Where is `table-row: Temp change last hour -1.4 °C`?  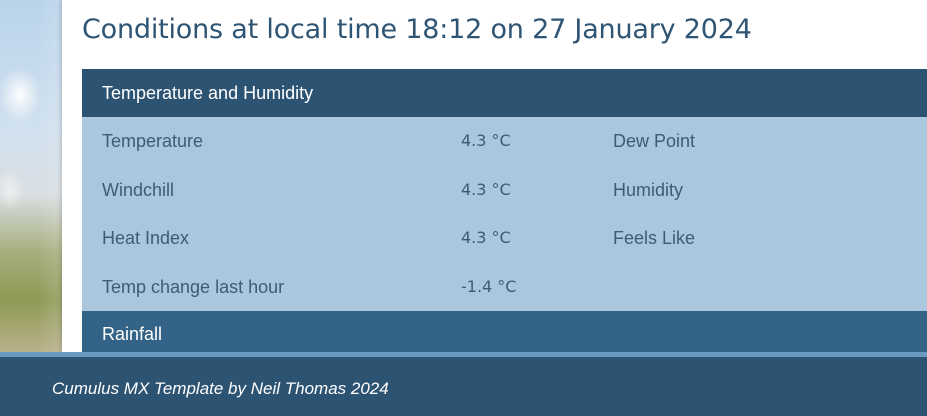
table-row: Temp change last hour -1.4 °C is located at coordinates (504, 286).